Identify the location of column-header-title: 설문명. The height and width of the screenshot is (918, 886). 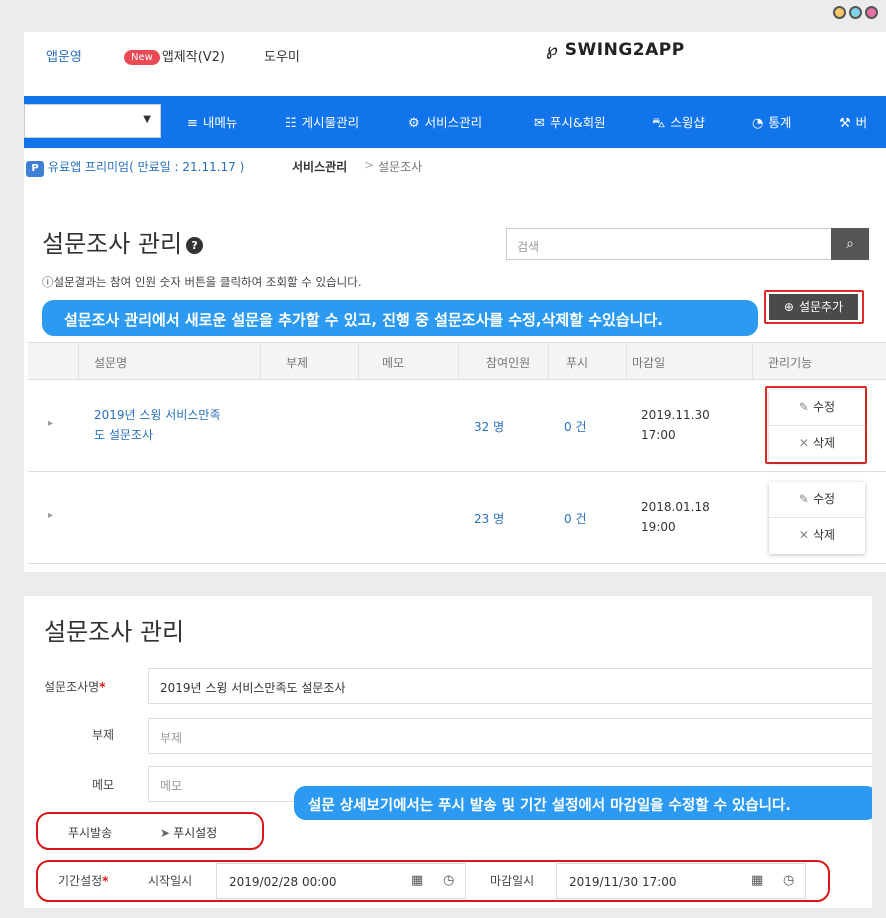
(111, 363).